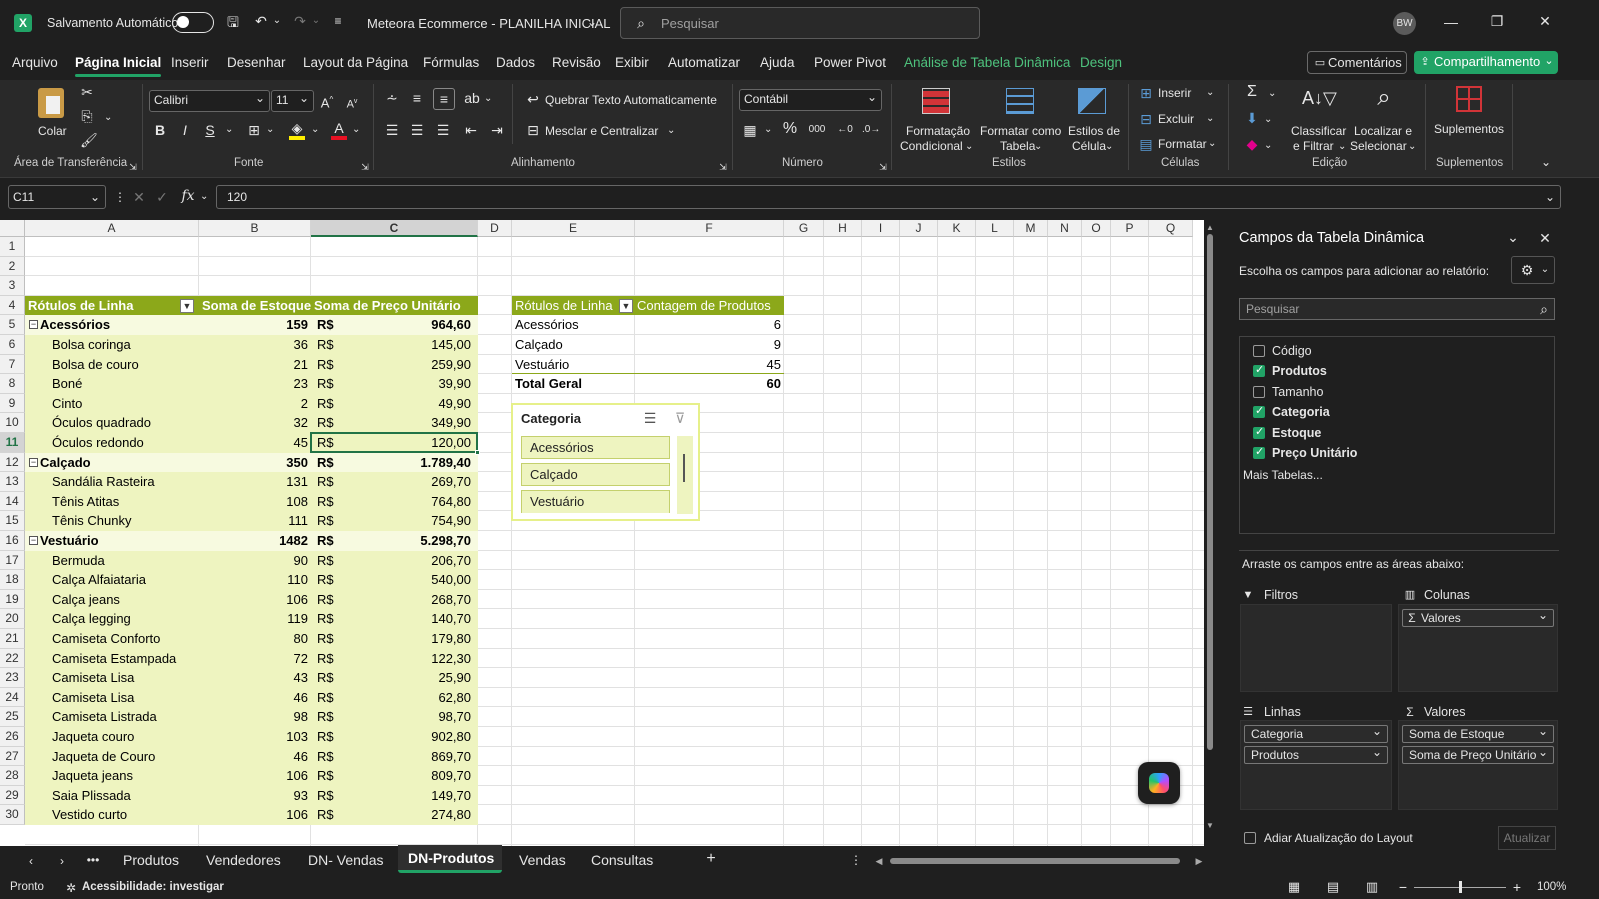  Describe the element at coordinates (1314, 453) in the screenshot. I see `field-label-preco: Preço Unitário` at that location.